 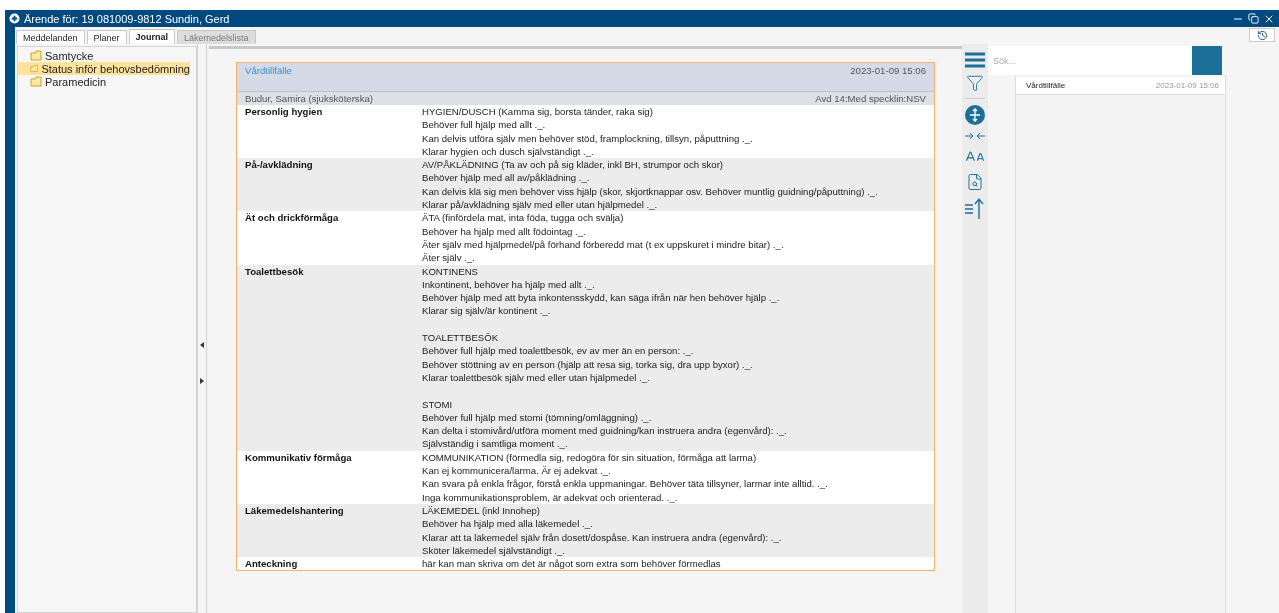 I want to click on record-unit: Avd 14:Med specklin:NSV, so click(x=870, y=98).